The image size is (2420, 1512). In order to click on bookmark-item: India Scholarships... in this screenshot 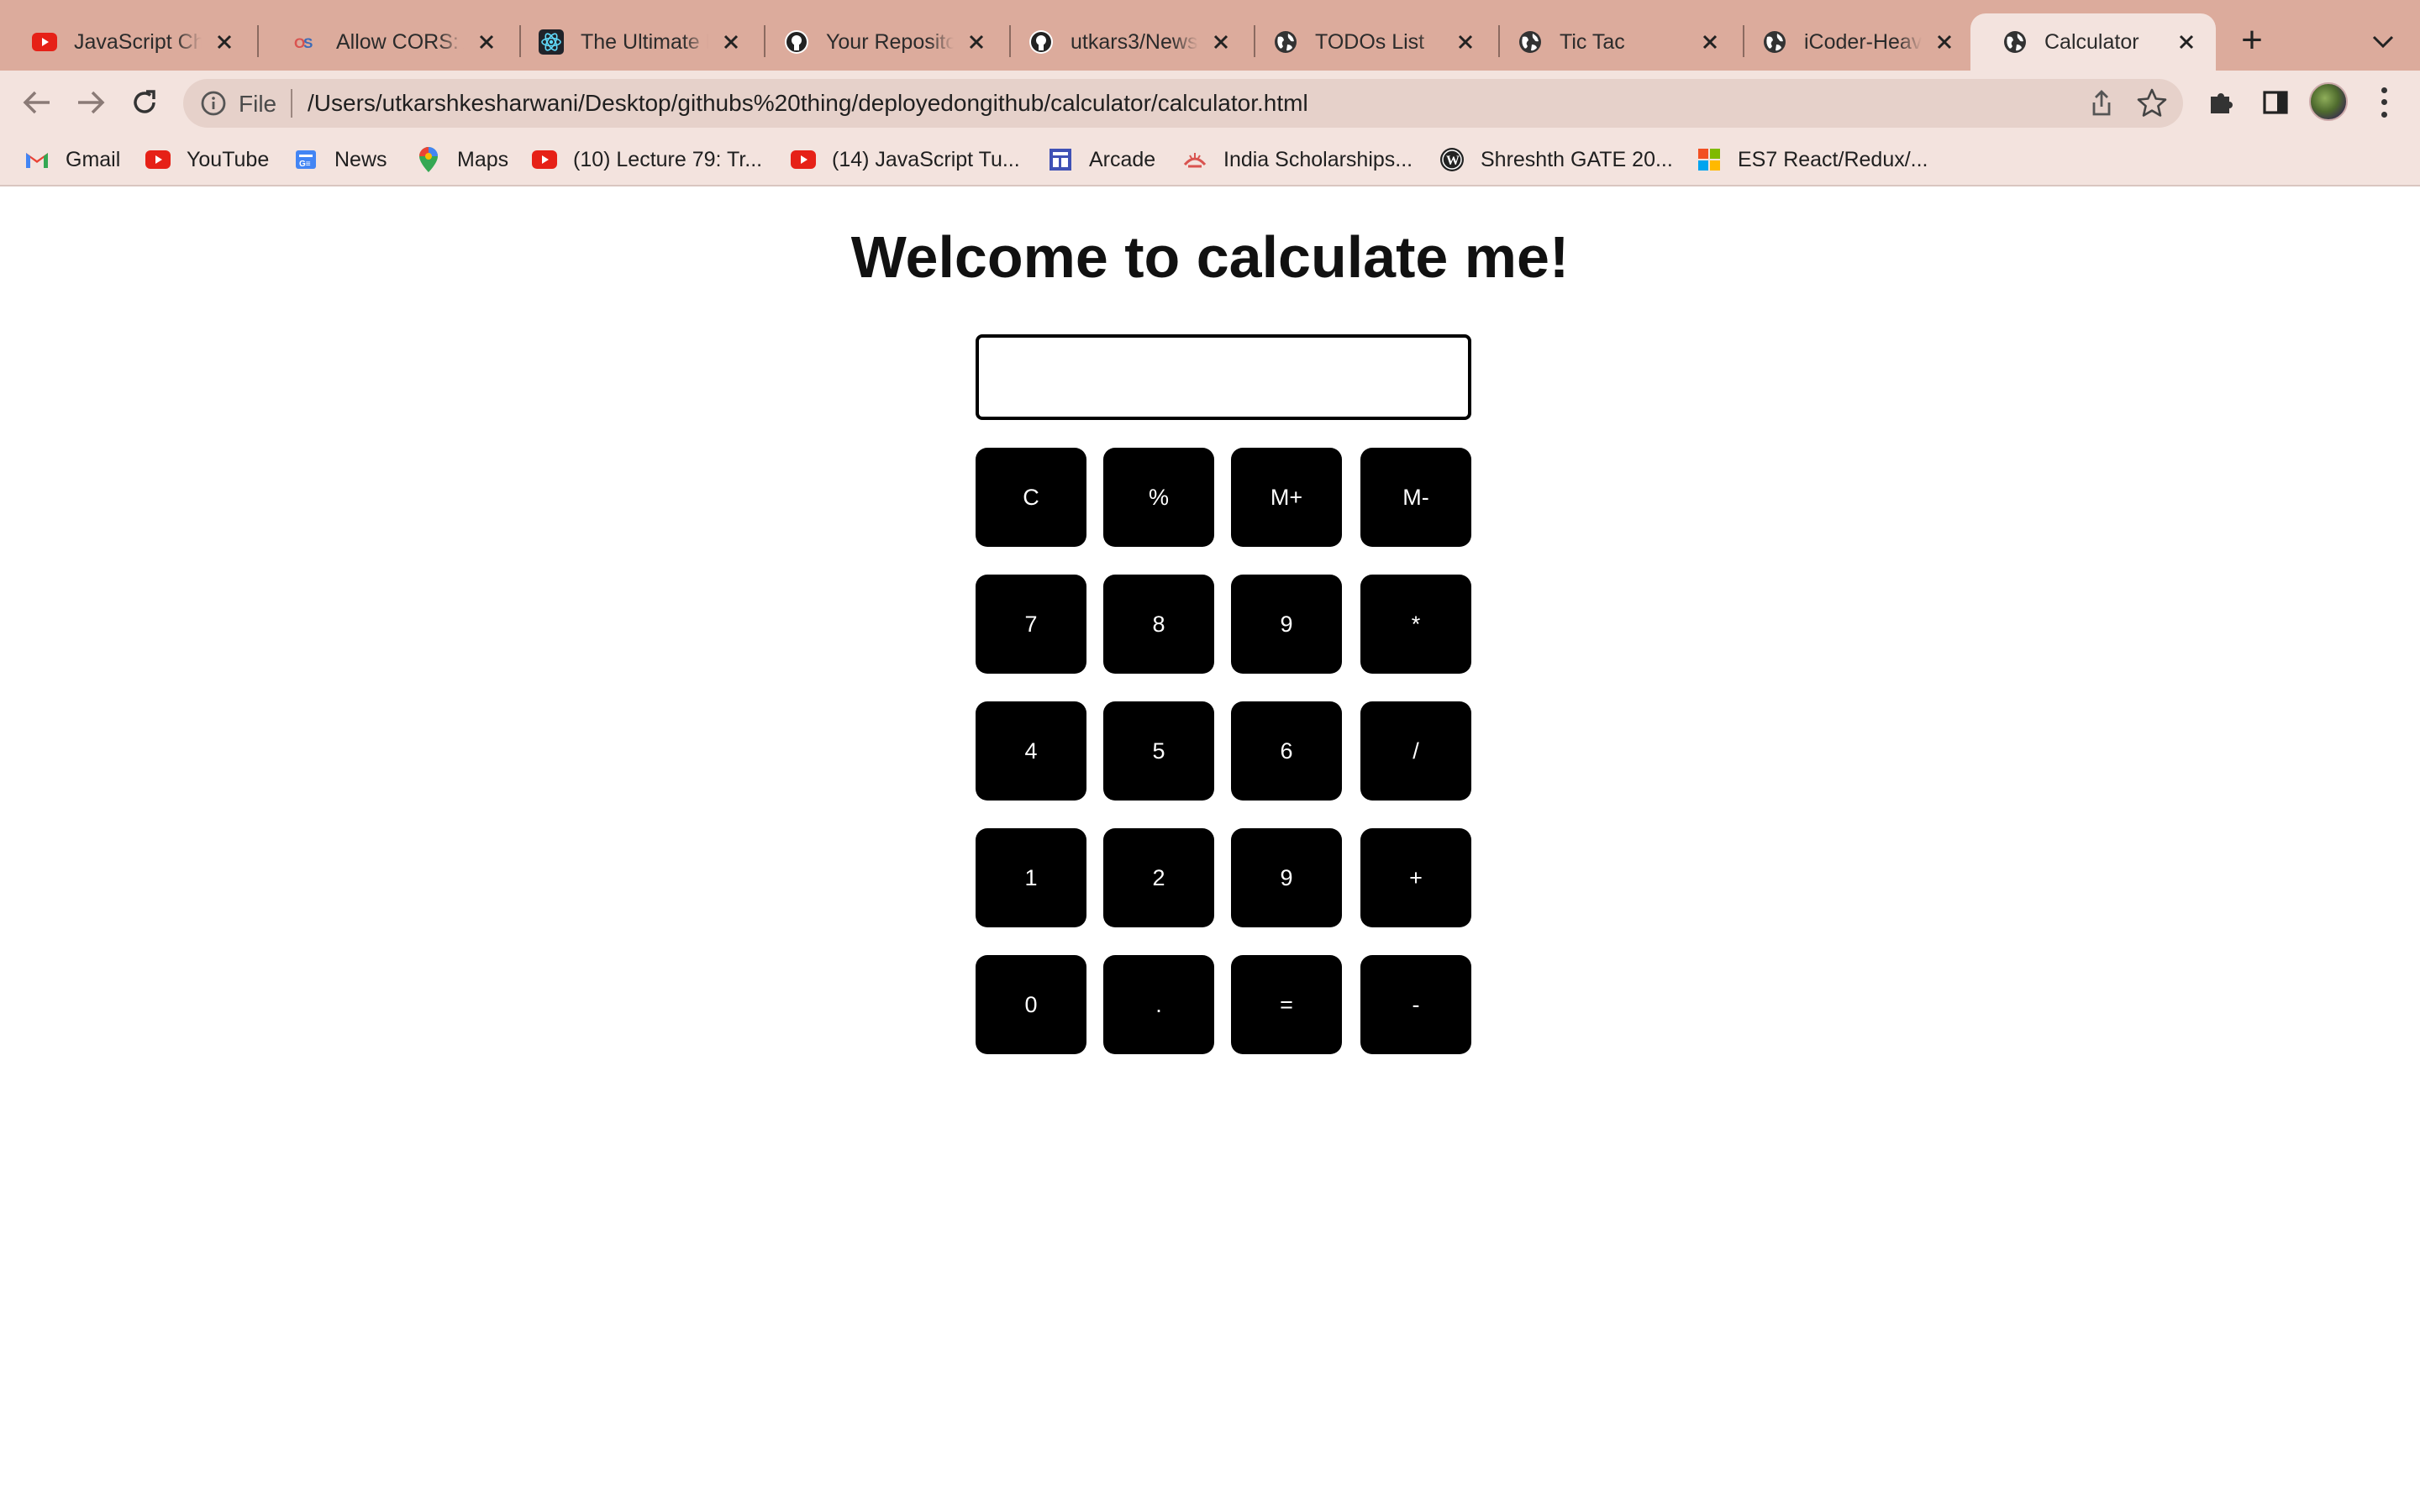, I will do `click(1297, 159)`.